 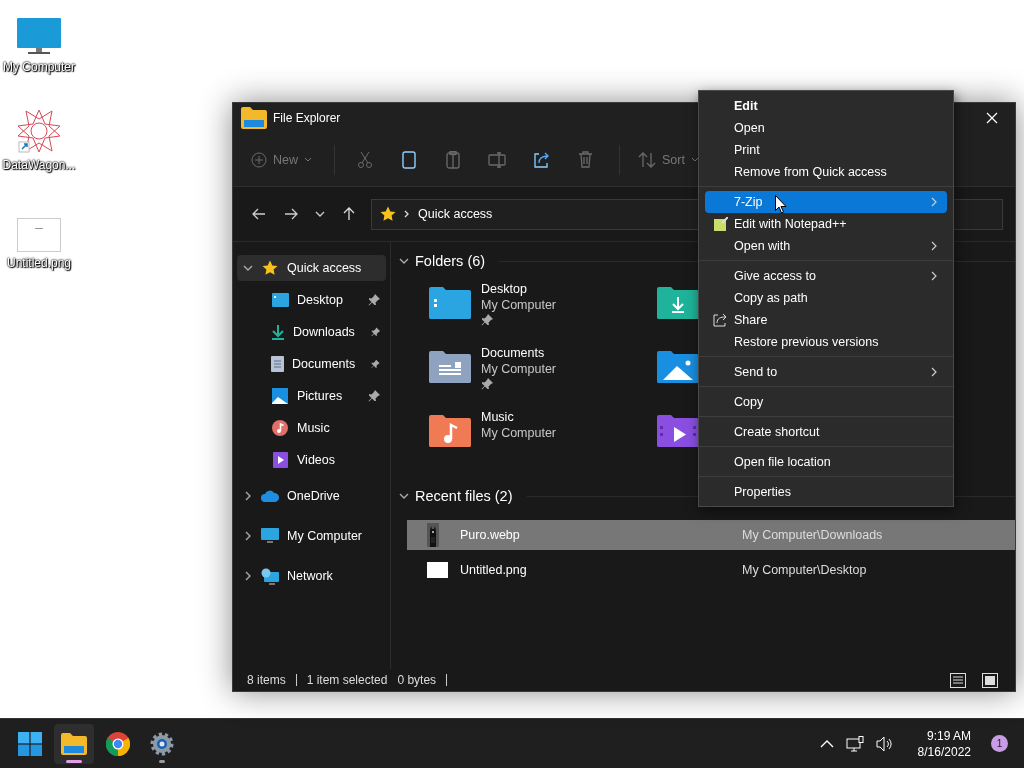 What do you see at coordinates (464, 496) in the screenshot?
I see `section-heading: Recent files (2)` at bounding box center [464, 496].